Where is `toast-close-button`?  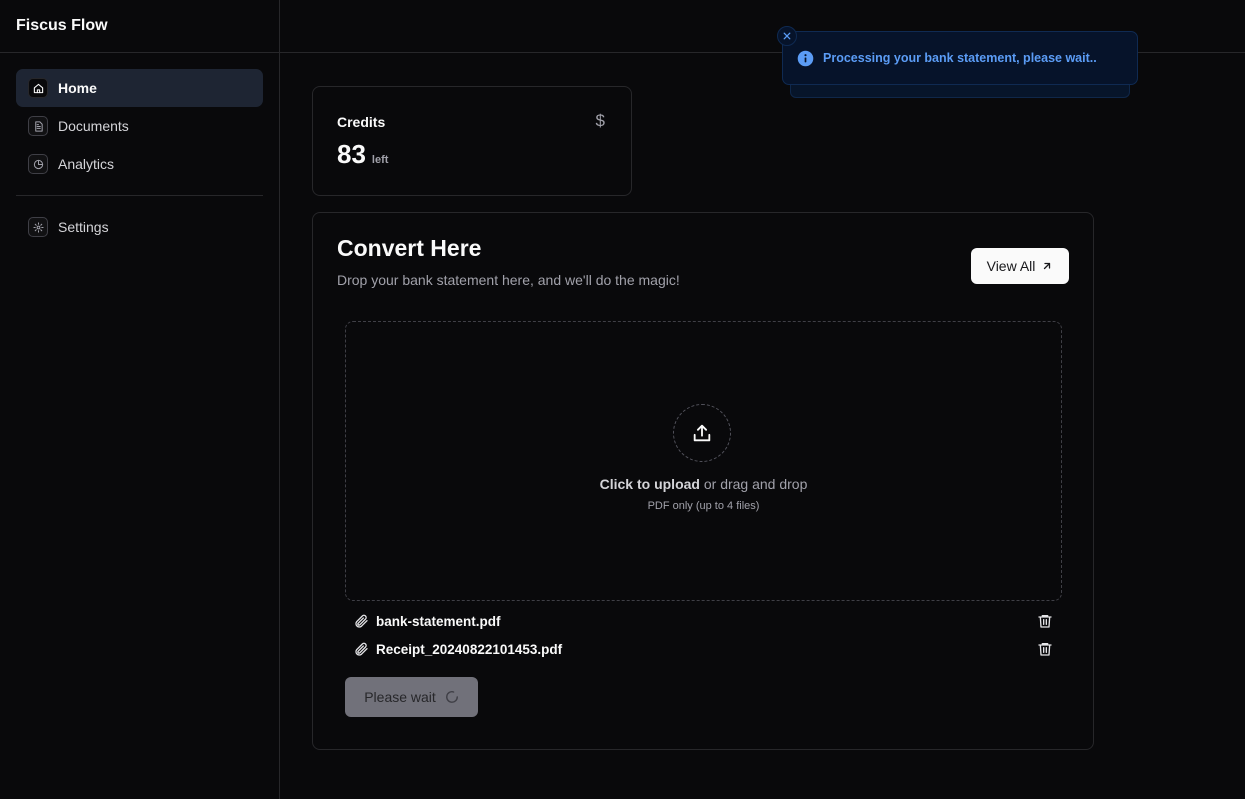
toast-close-button is located at coordinates (787, 36).